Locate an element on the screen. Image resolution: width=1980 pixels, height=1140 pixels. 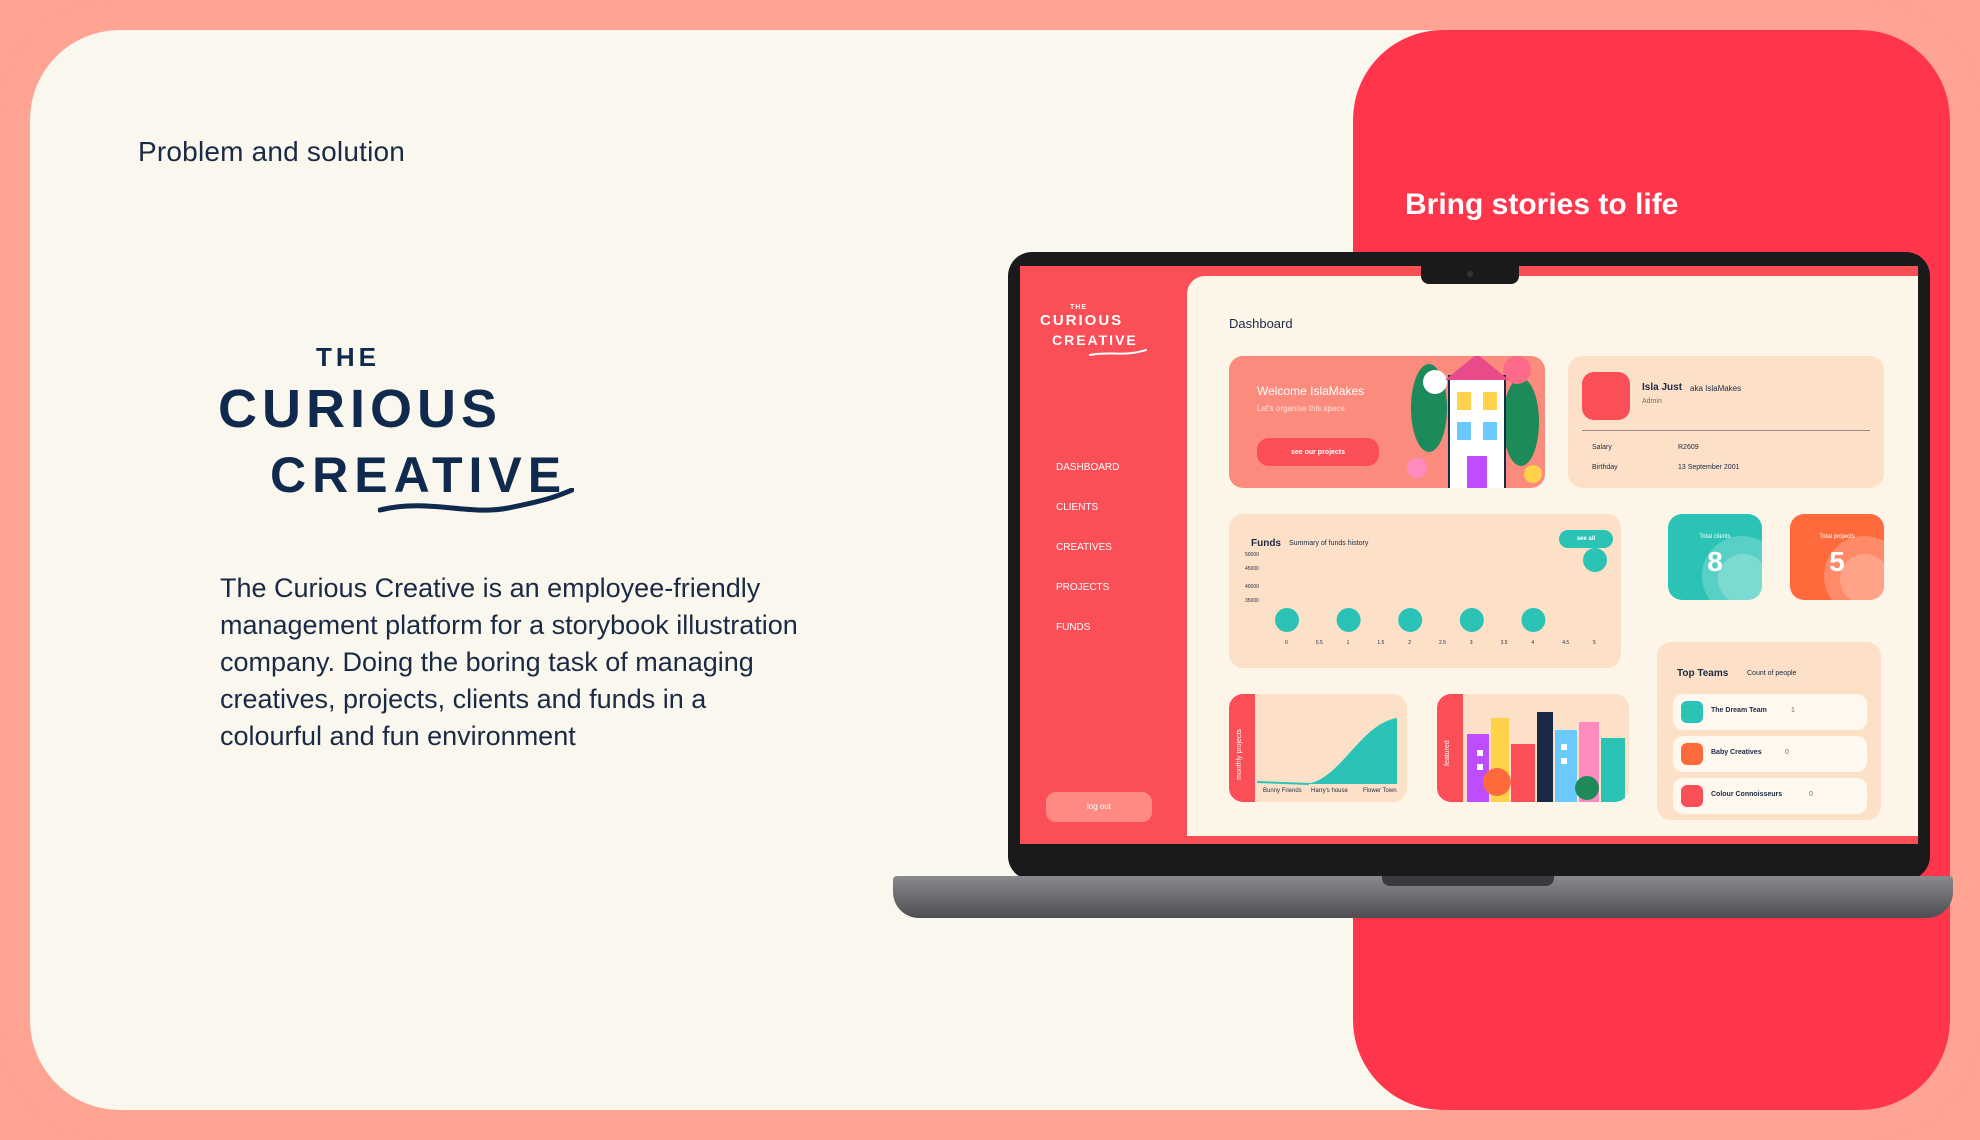
sidebar-item-funds: FUNDS is located at coordinates (1087, 627).